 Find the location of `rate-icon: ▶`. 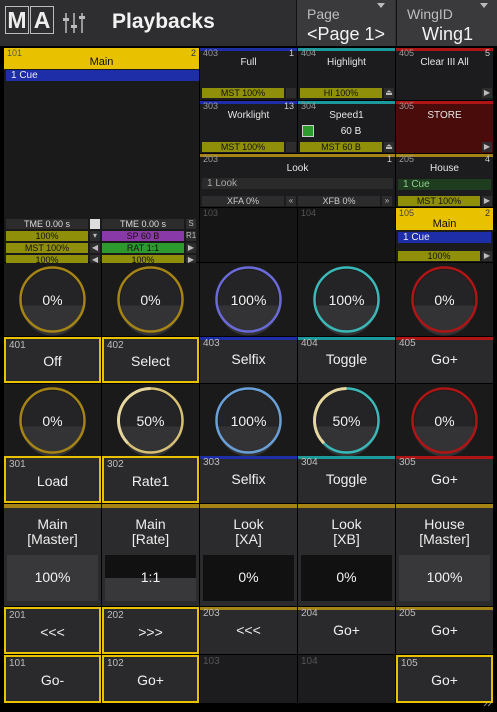

rate-icon: ▶ is located at coordinates (191, 248).